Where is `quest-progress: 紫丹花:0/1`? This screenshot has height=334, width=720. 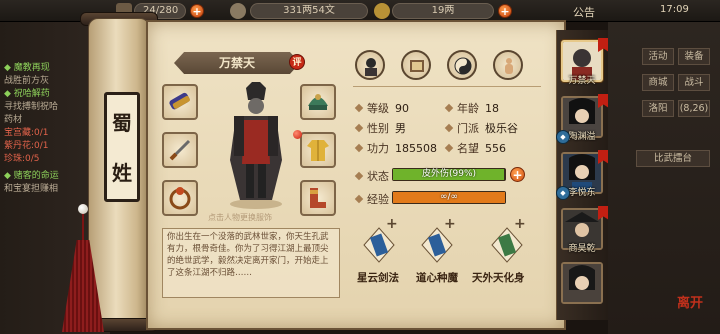 quest-progress: 紫丹花:0/1 is located at coordinates (26, 146).